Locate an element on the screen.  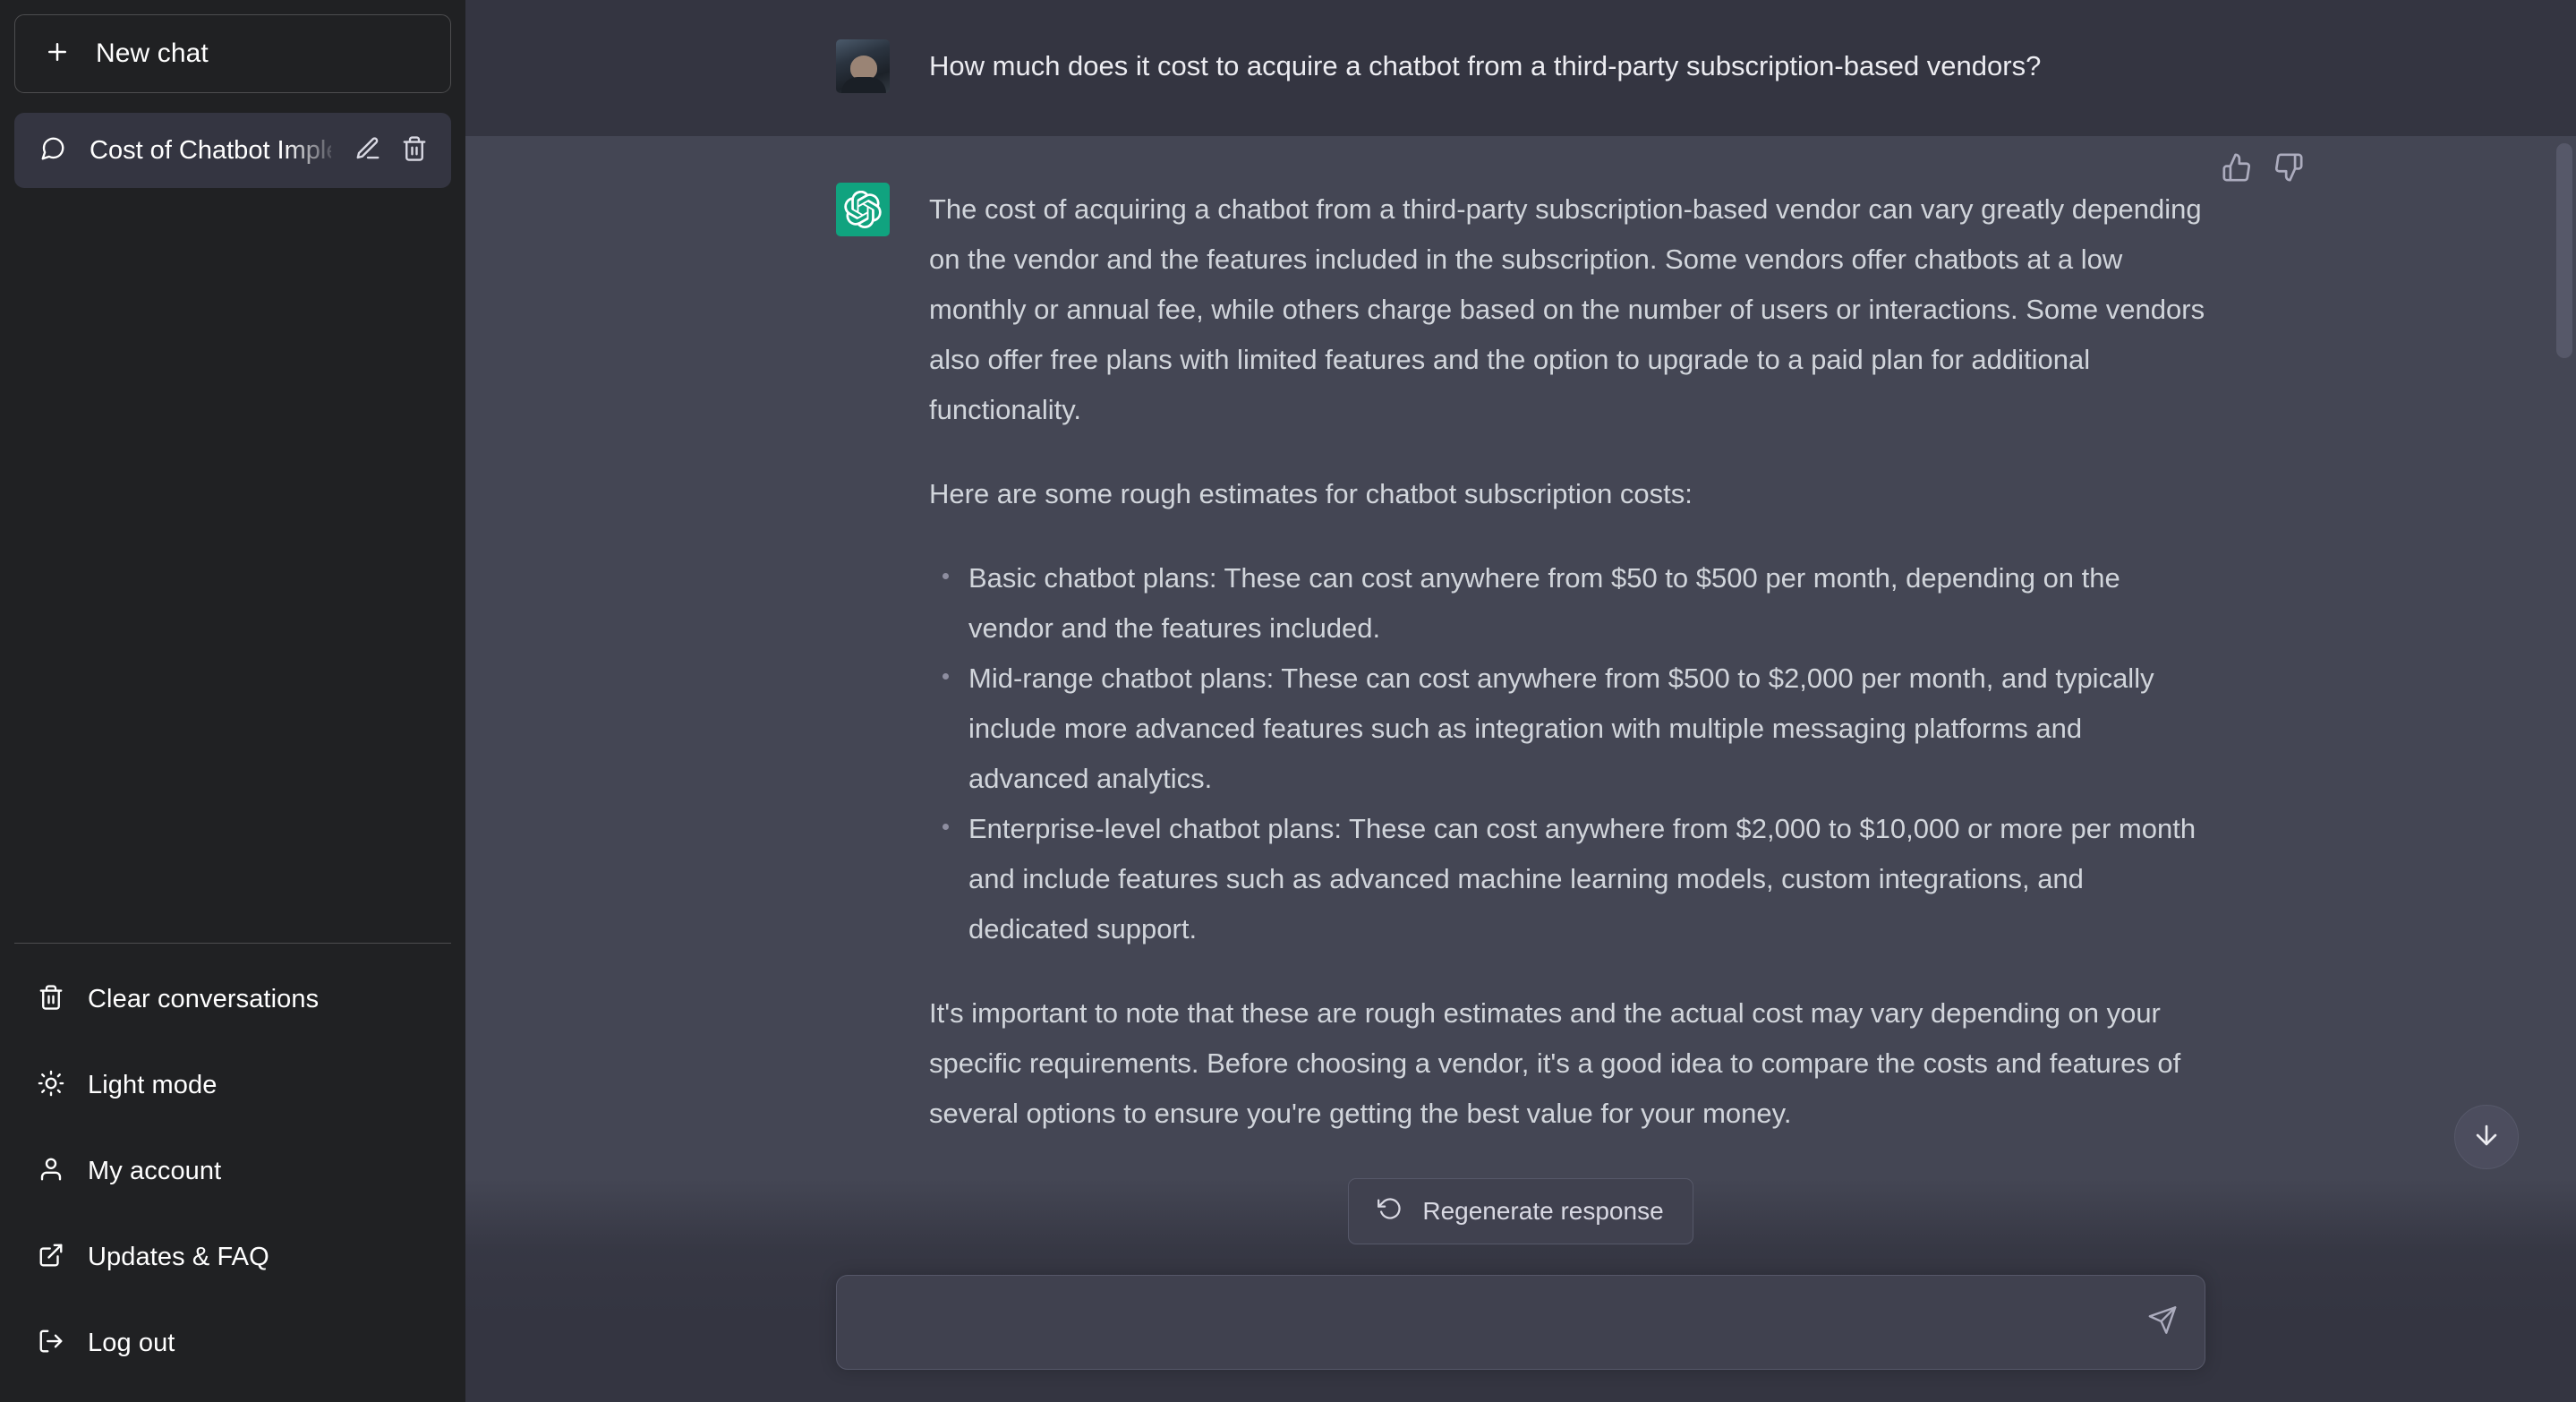
conversation-actions is located at coordinates (391, 151).